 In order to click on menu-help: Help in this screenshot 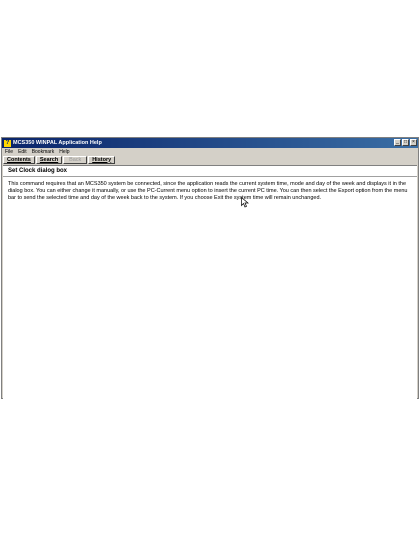, I will do `click(64, 152)`.